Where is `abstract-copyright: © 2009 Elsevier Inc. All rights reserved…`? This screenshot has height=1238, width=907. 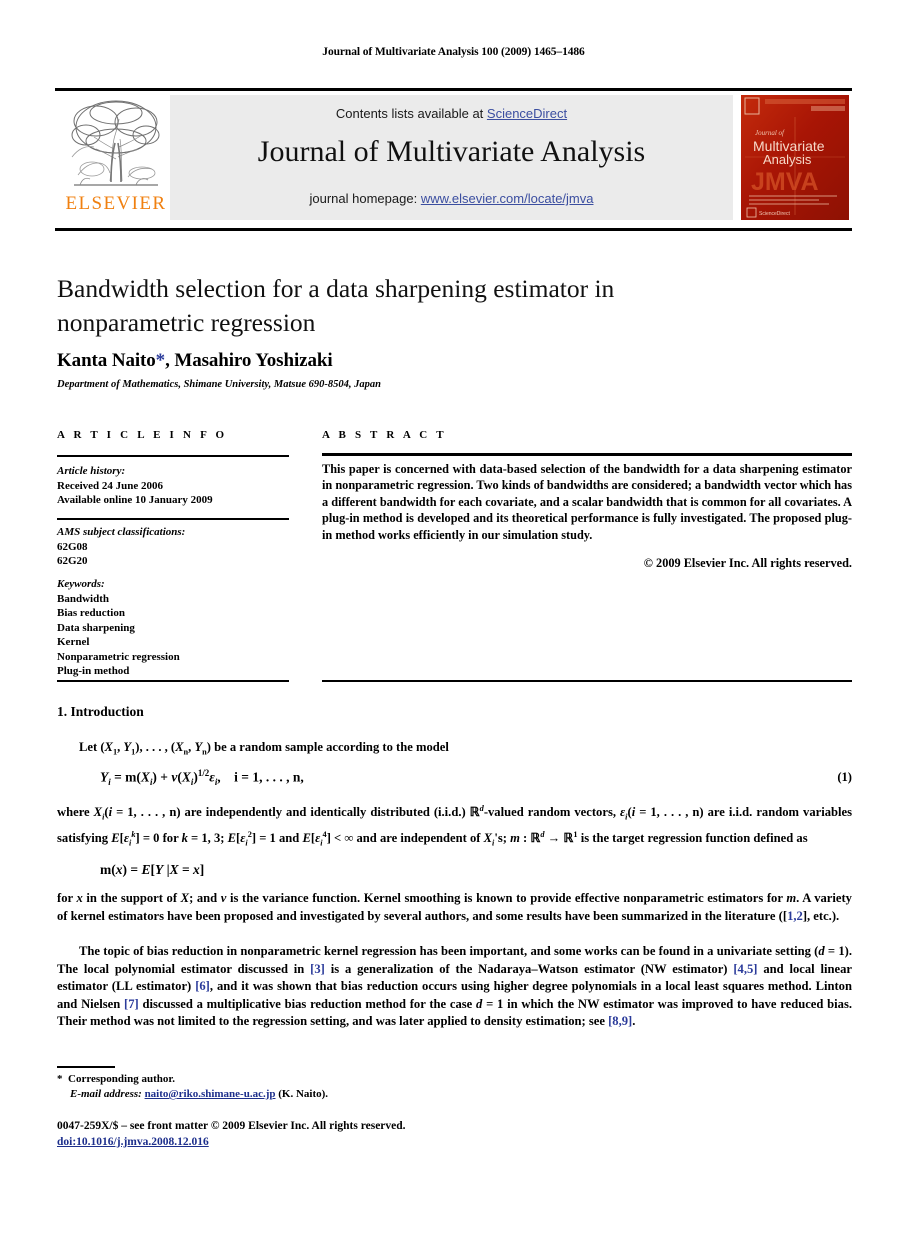
abstract-copyright: © 2009 Elsevier Inc. All rights reserved… is located at coordinates (747, 563).